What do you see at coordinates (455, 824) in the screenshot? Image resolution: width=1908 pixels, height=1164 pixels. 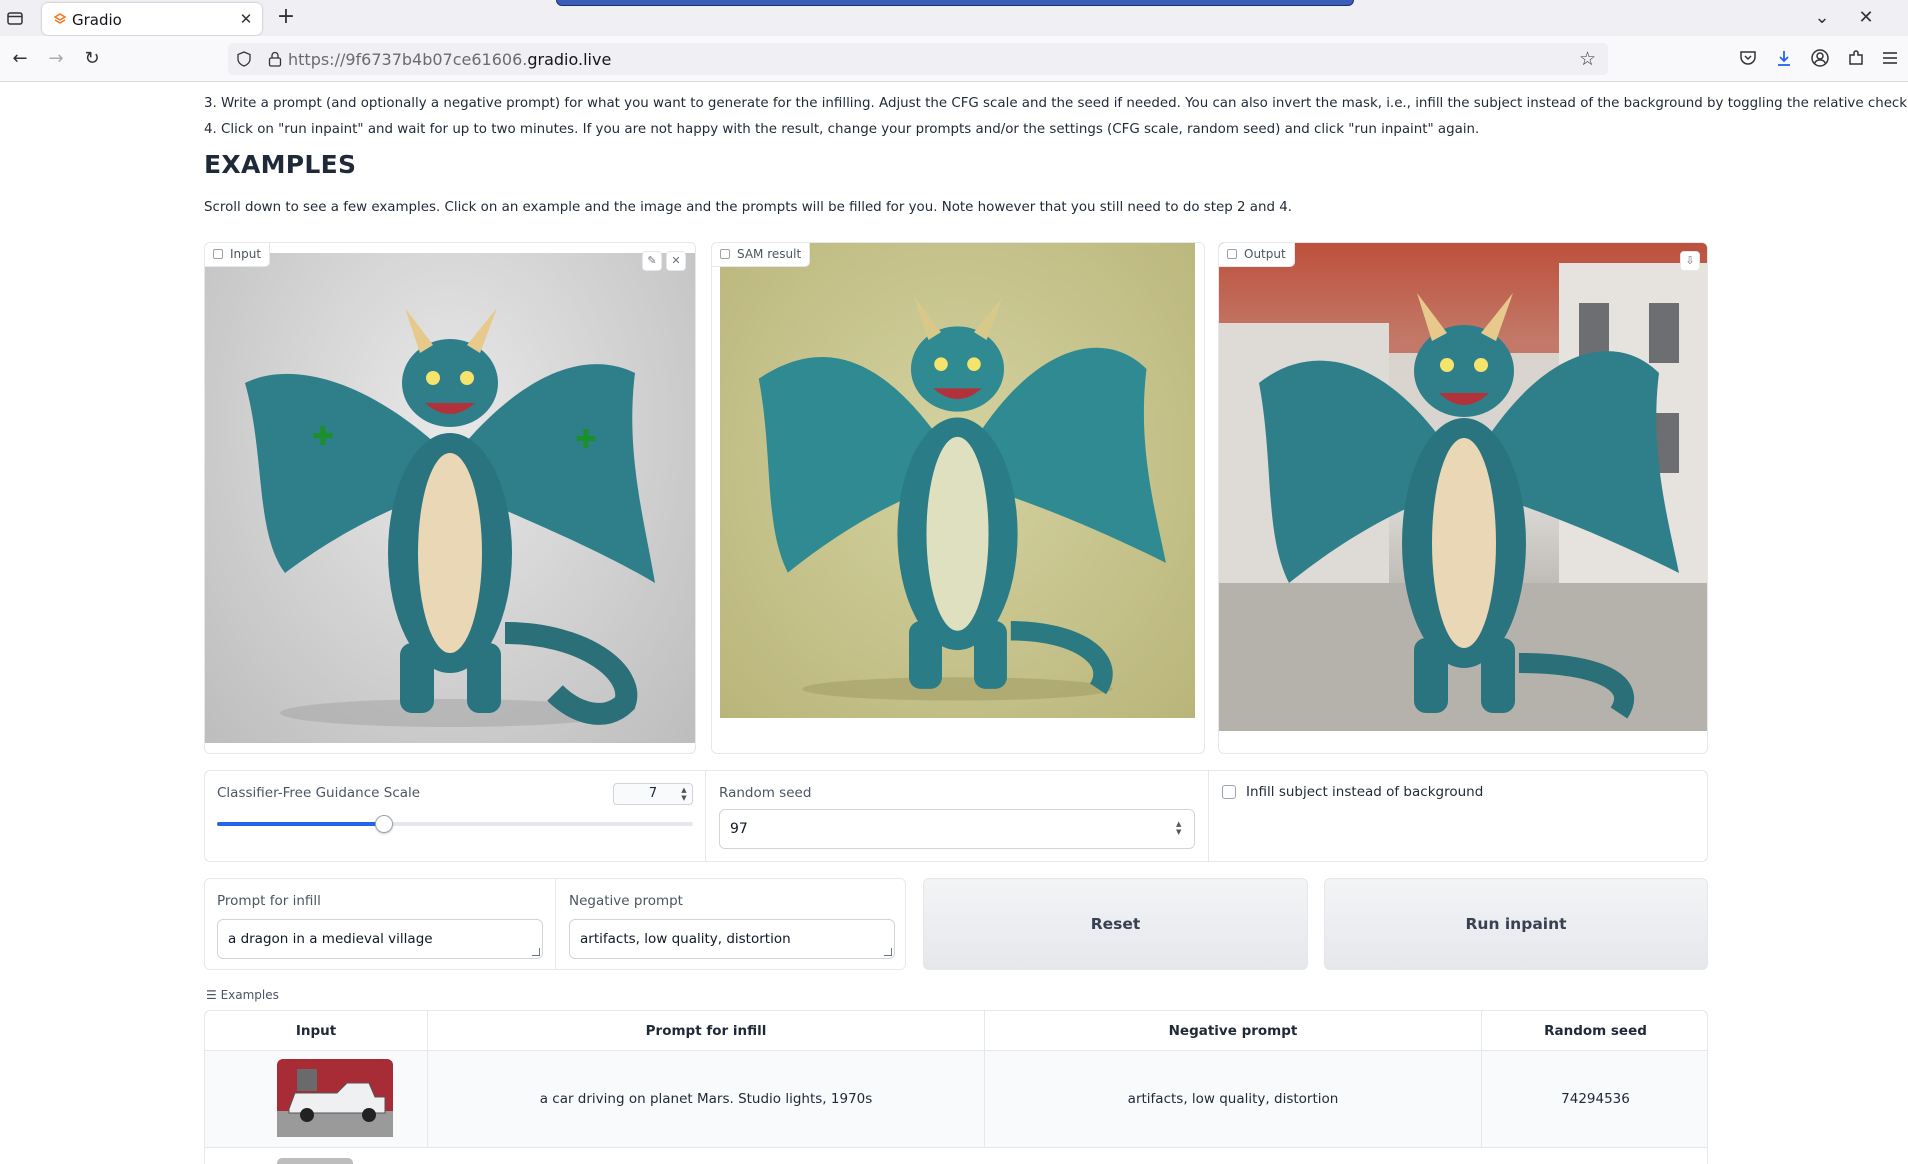 I see `cfg-scale-slider` at bounding box center [455, 824].